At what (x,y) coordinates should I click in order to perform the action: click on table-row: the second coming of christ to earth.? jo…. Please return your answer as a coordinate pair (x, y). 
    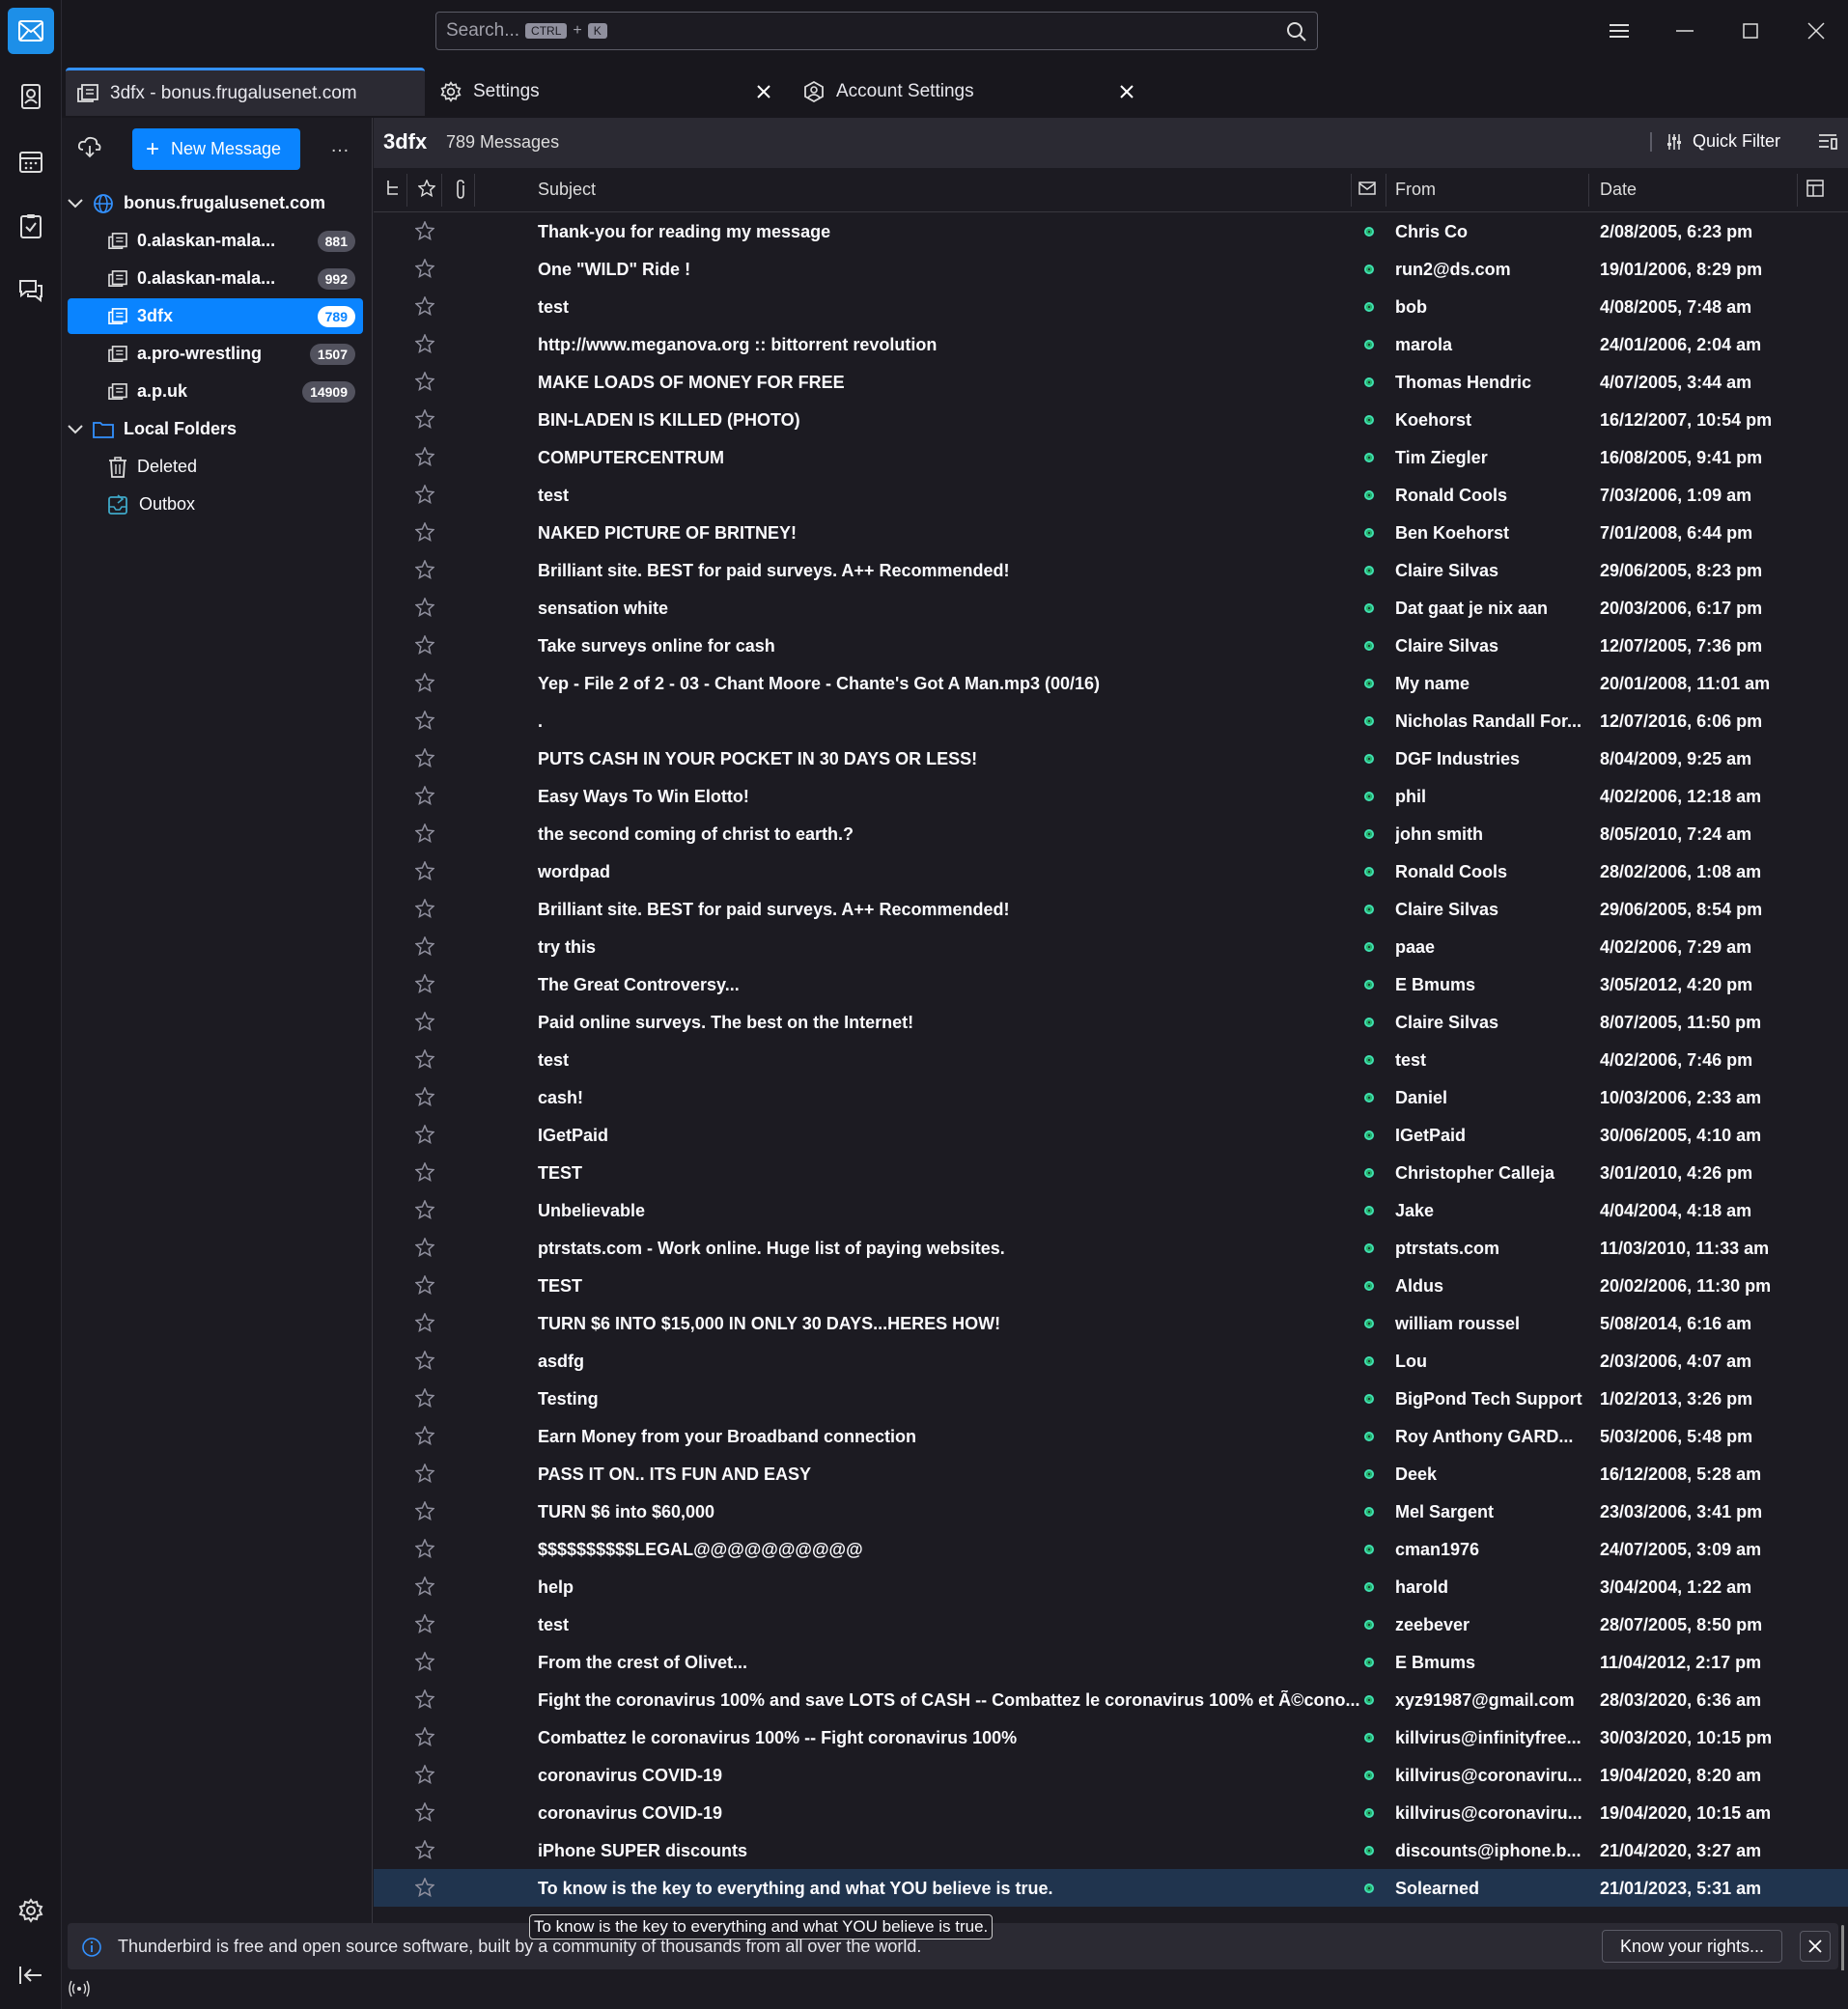
    Looking at the image, I should click on (1111, 833).